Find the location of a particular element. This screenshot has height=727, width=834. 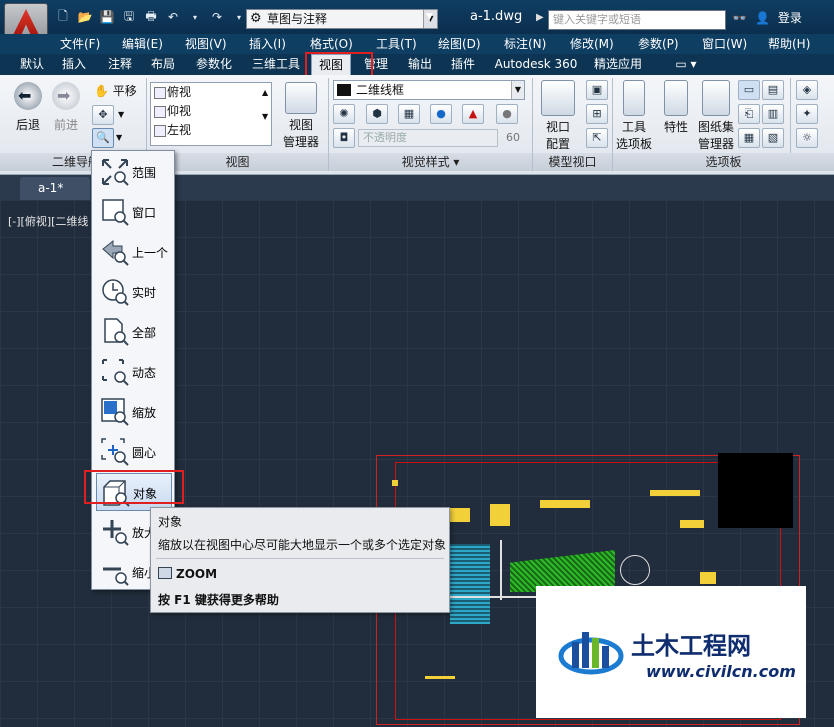

menu-edit: 编辑(E) is located at coordinates (142, 44).